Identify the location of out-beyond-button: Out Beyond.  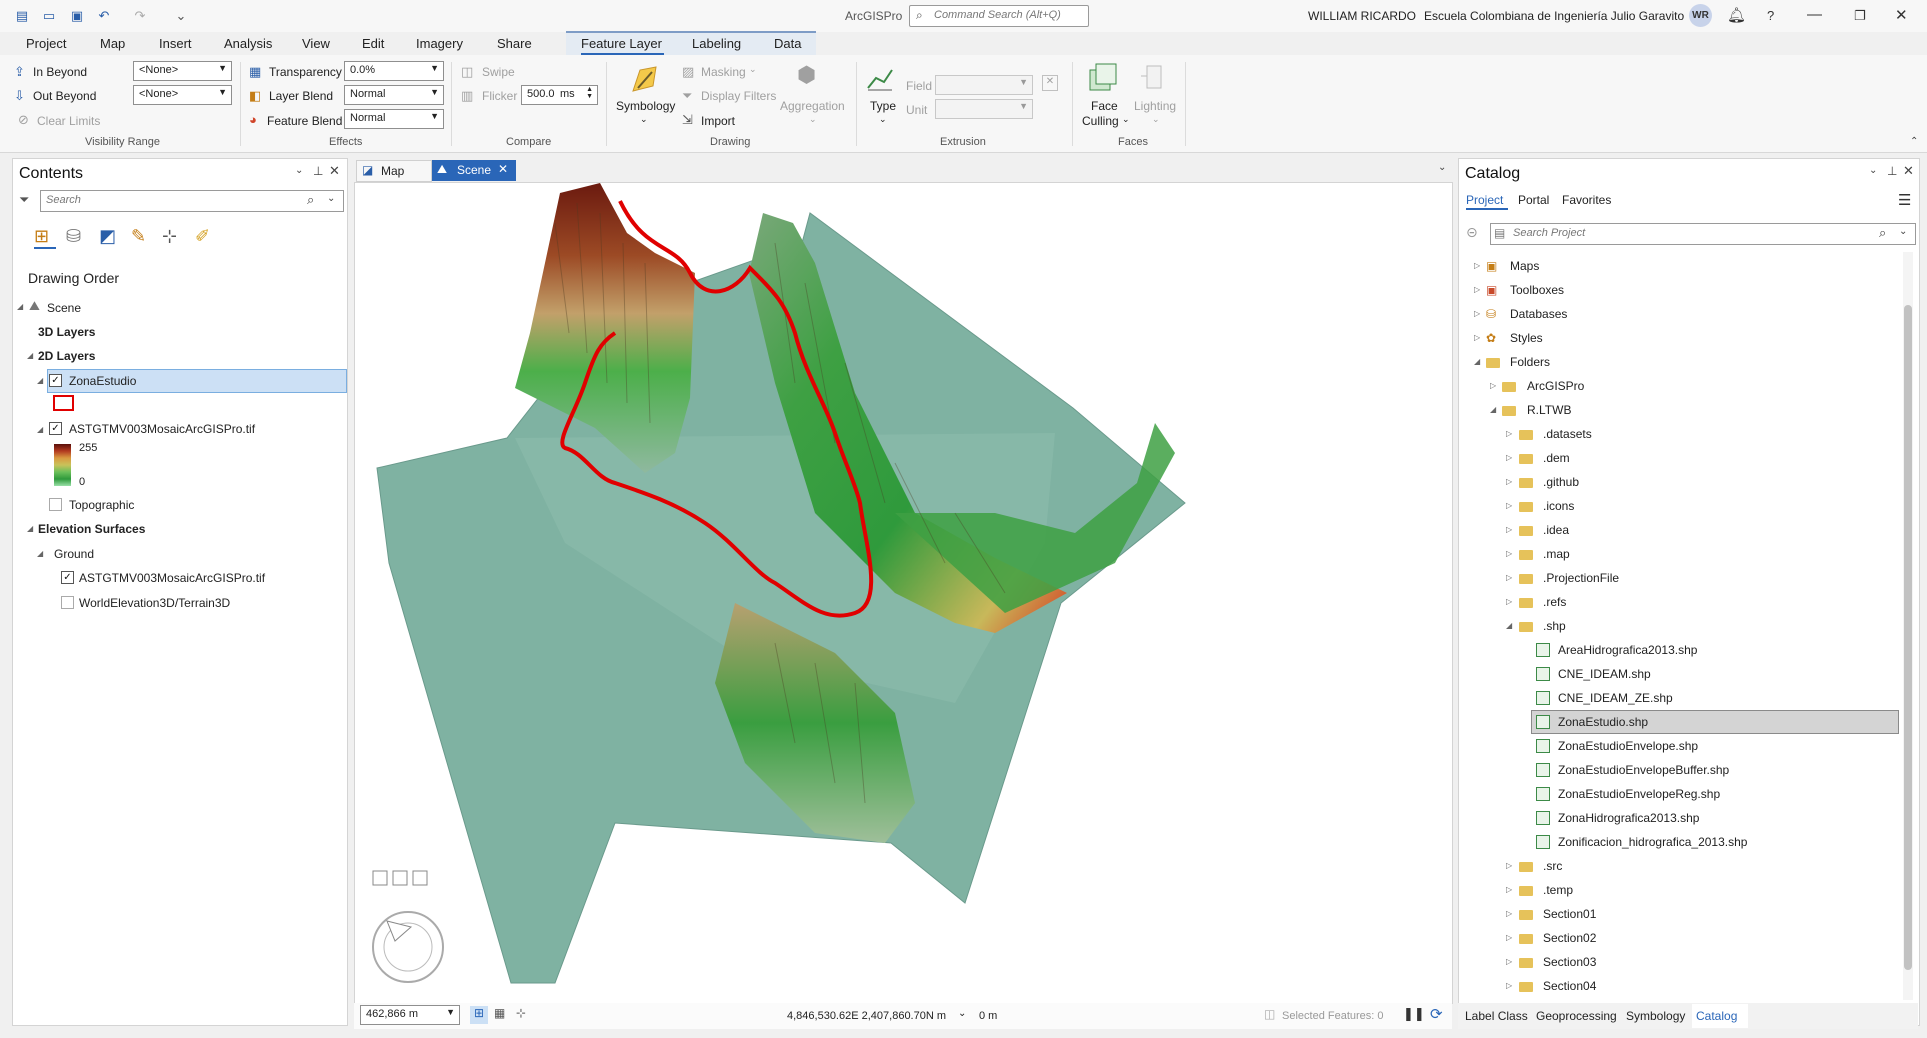
(64, 96).